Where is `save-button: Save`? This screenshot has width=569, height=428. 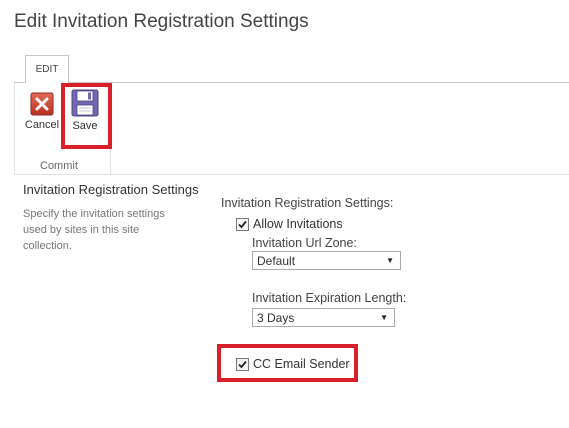 save-button: Save is located at coordinates (85, 110).